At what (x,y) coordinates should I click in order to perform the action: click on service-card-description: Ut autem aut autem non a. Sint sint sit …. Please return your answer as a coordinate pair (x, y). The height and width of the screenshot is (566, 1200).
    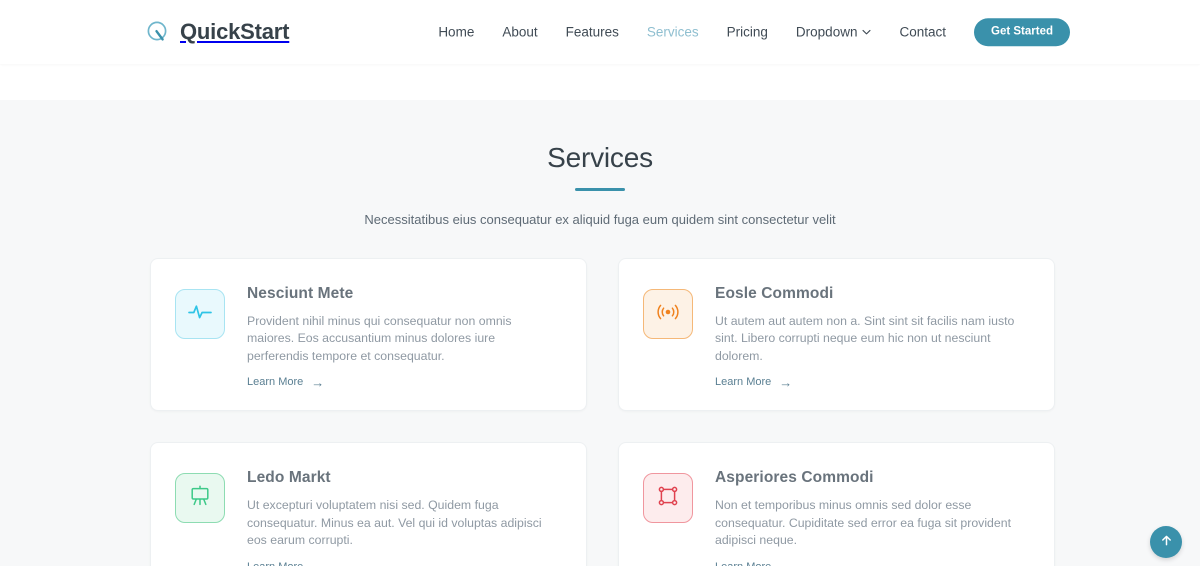
    Looking at the image, I should click on (865, 338).